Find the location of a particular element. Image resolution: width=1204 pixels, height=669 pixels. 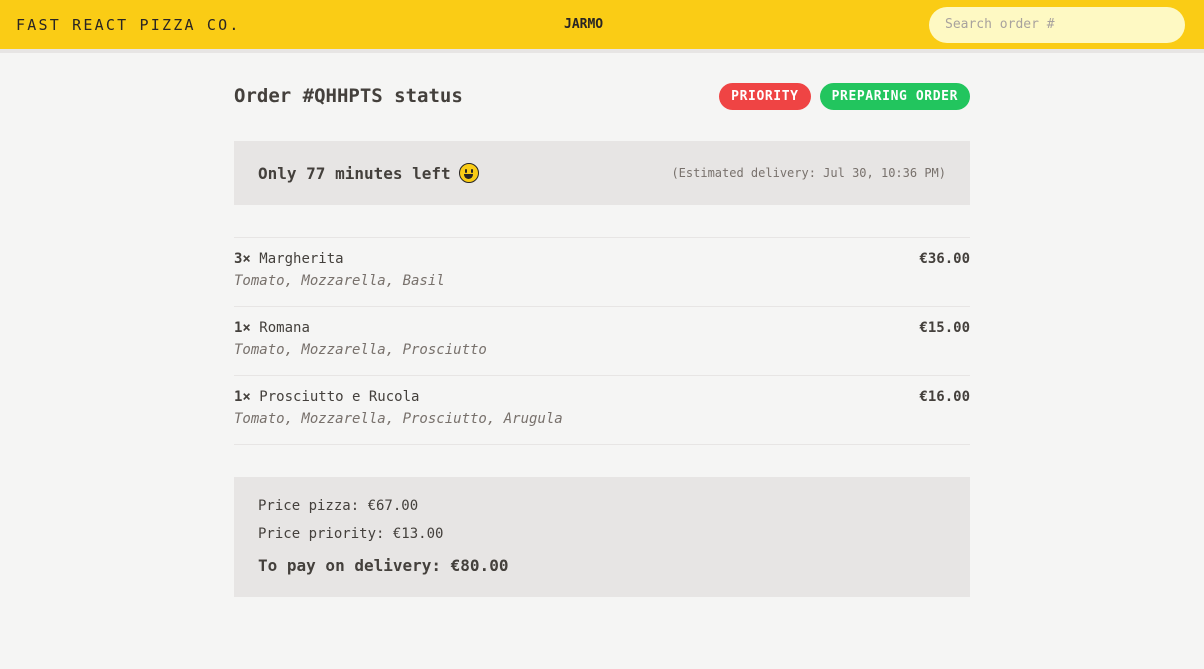

username: JARMO is located at coordinates (584, 24).